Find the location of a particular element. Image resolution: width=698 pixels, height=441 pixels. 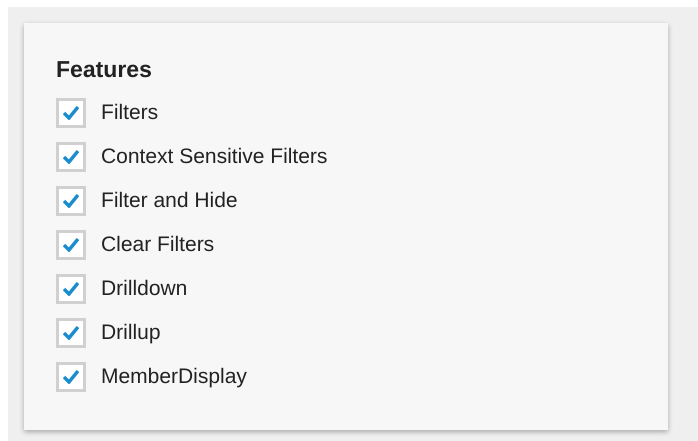

section-title: Features is located at coordinates (104, 69).